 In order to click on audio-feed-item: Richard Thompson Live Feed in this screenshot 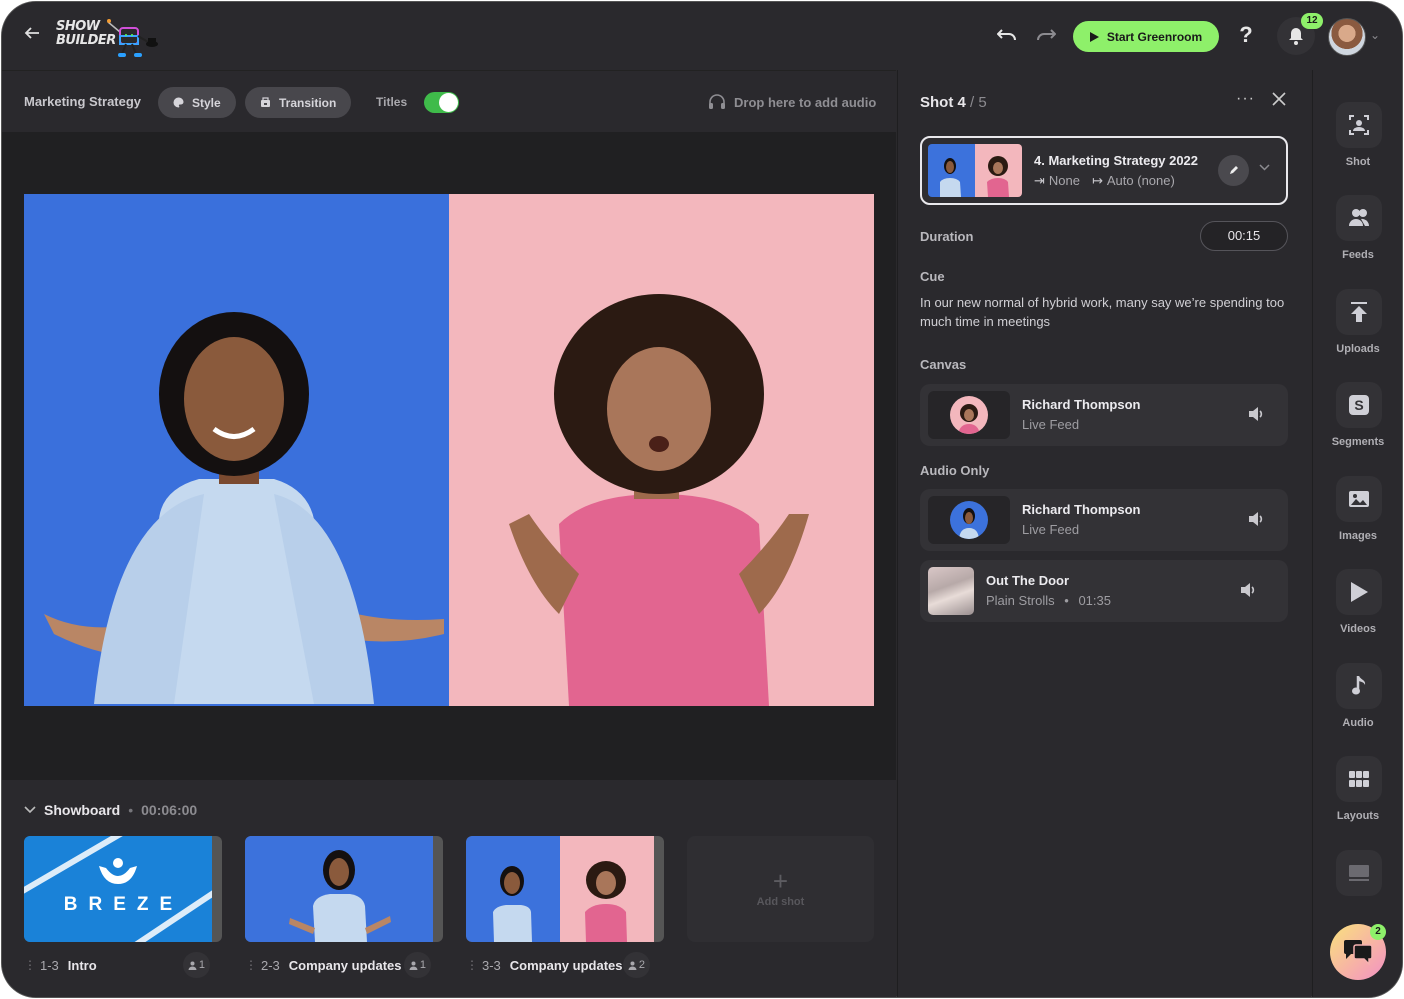, I will do `click(1104, 520)`.